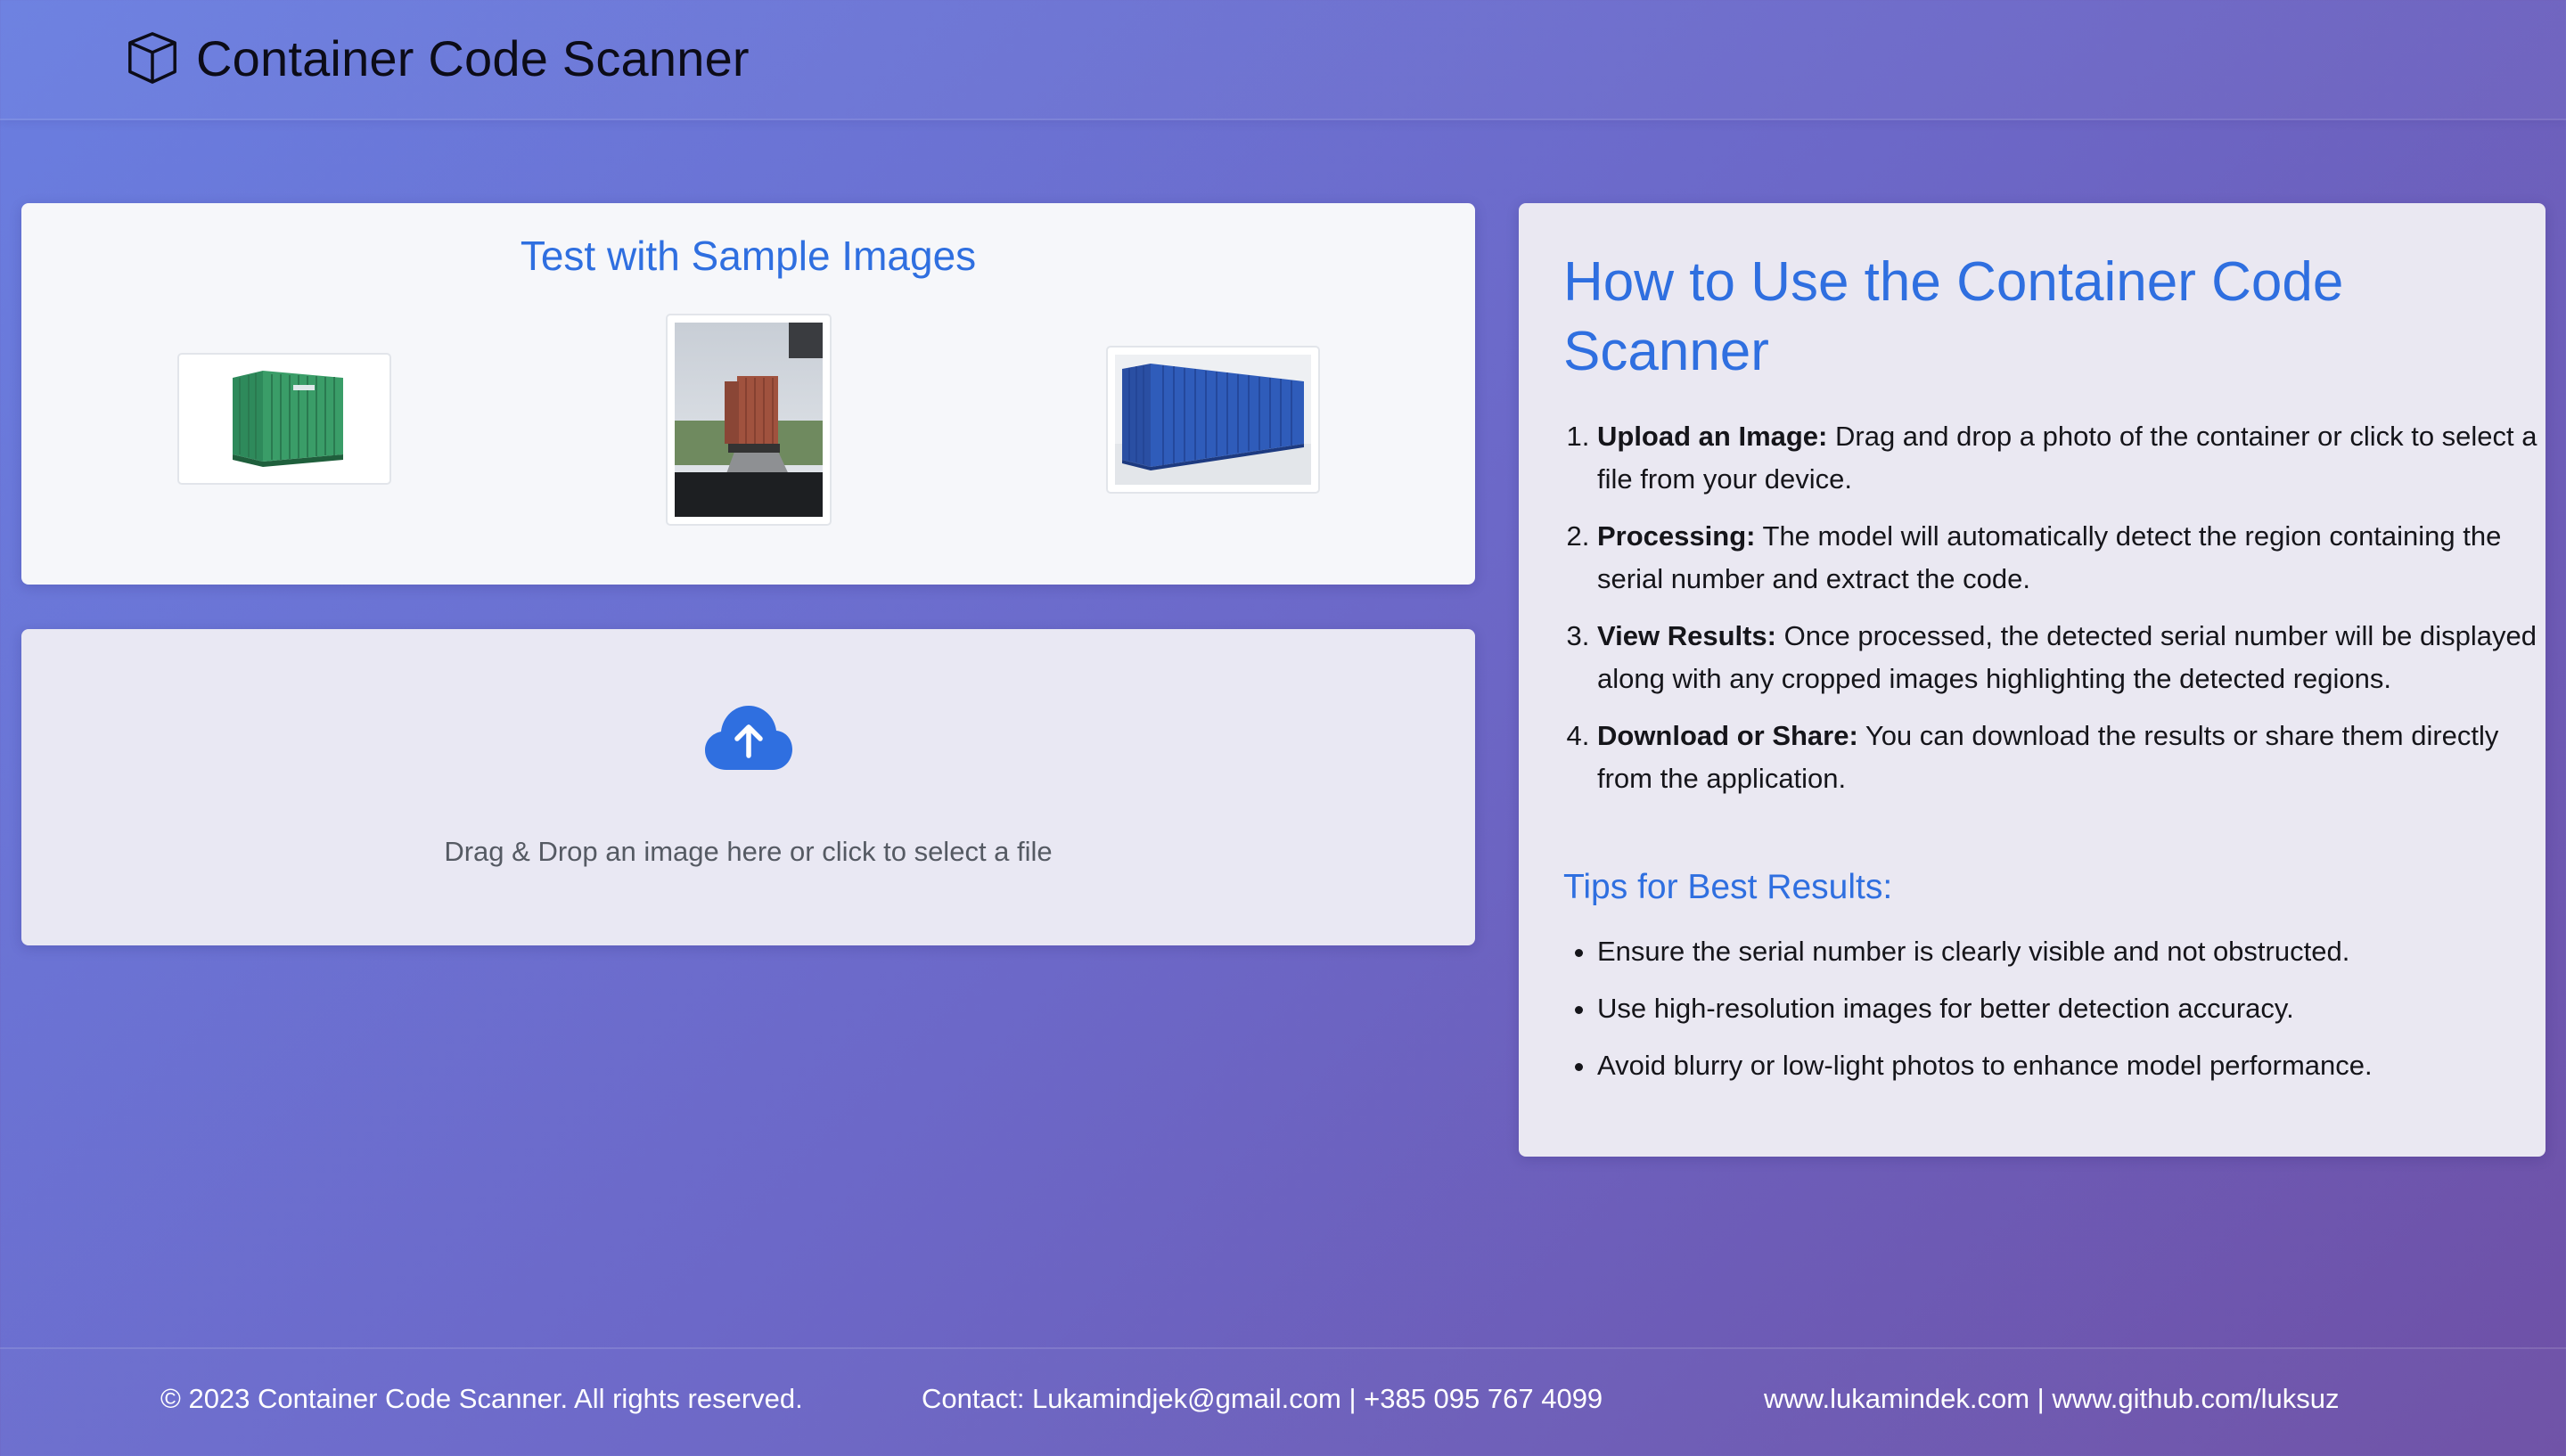 The image size is (2566, 1456). Describe the element at coordinates (748, 256) in the screenshot. I see `sample-images-title: Test with Sample Images` at that location.